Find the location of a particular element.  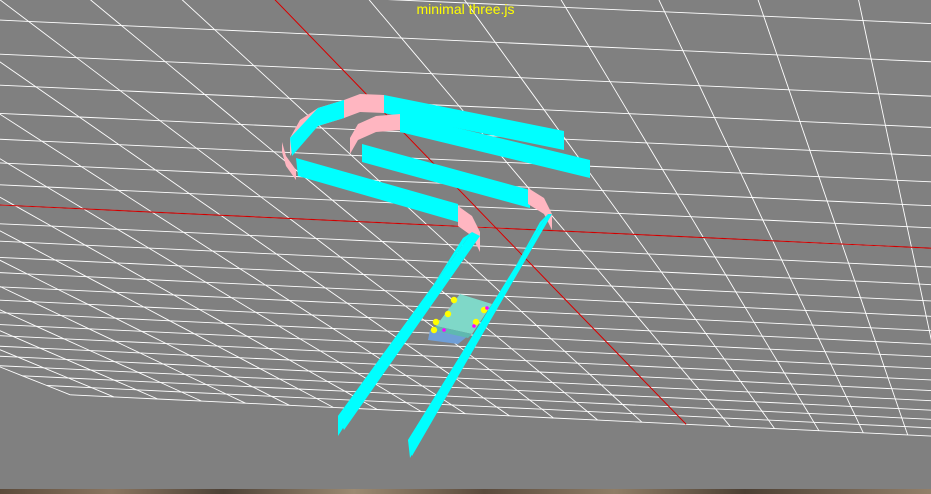

wall-curve is located at coordinates (364, 106).